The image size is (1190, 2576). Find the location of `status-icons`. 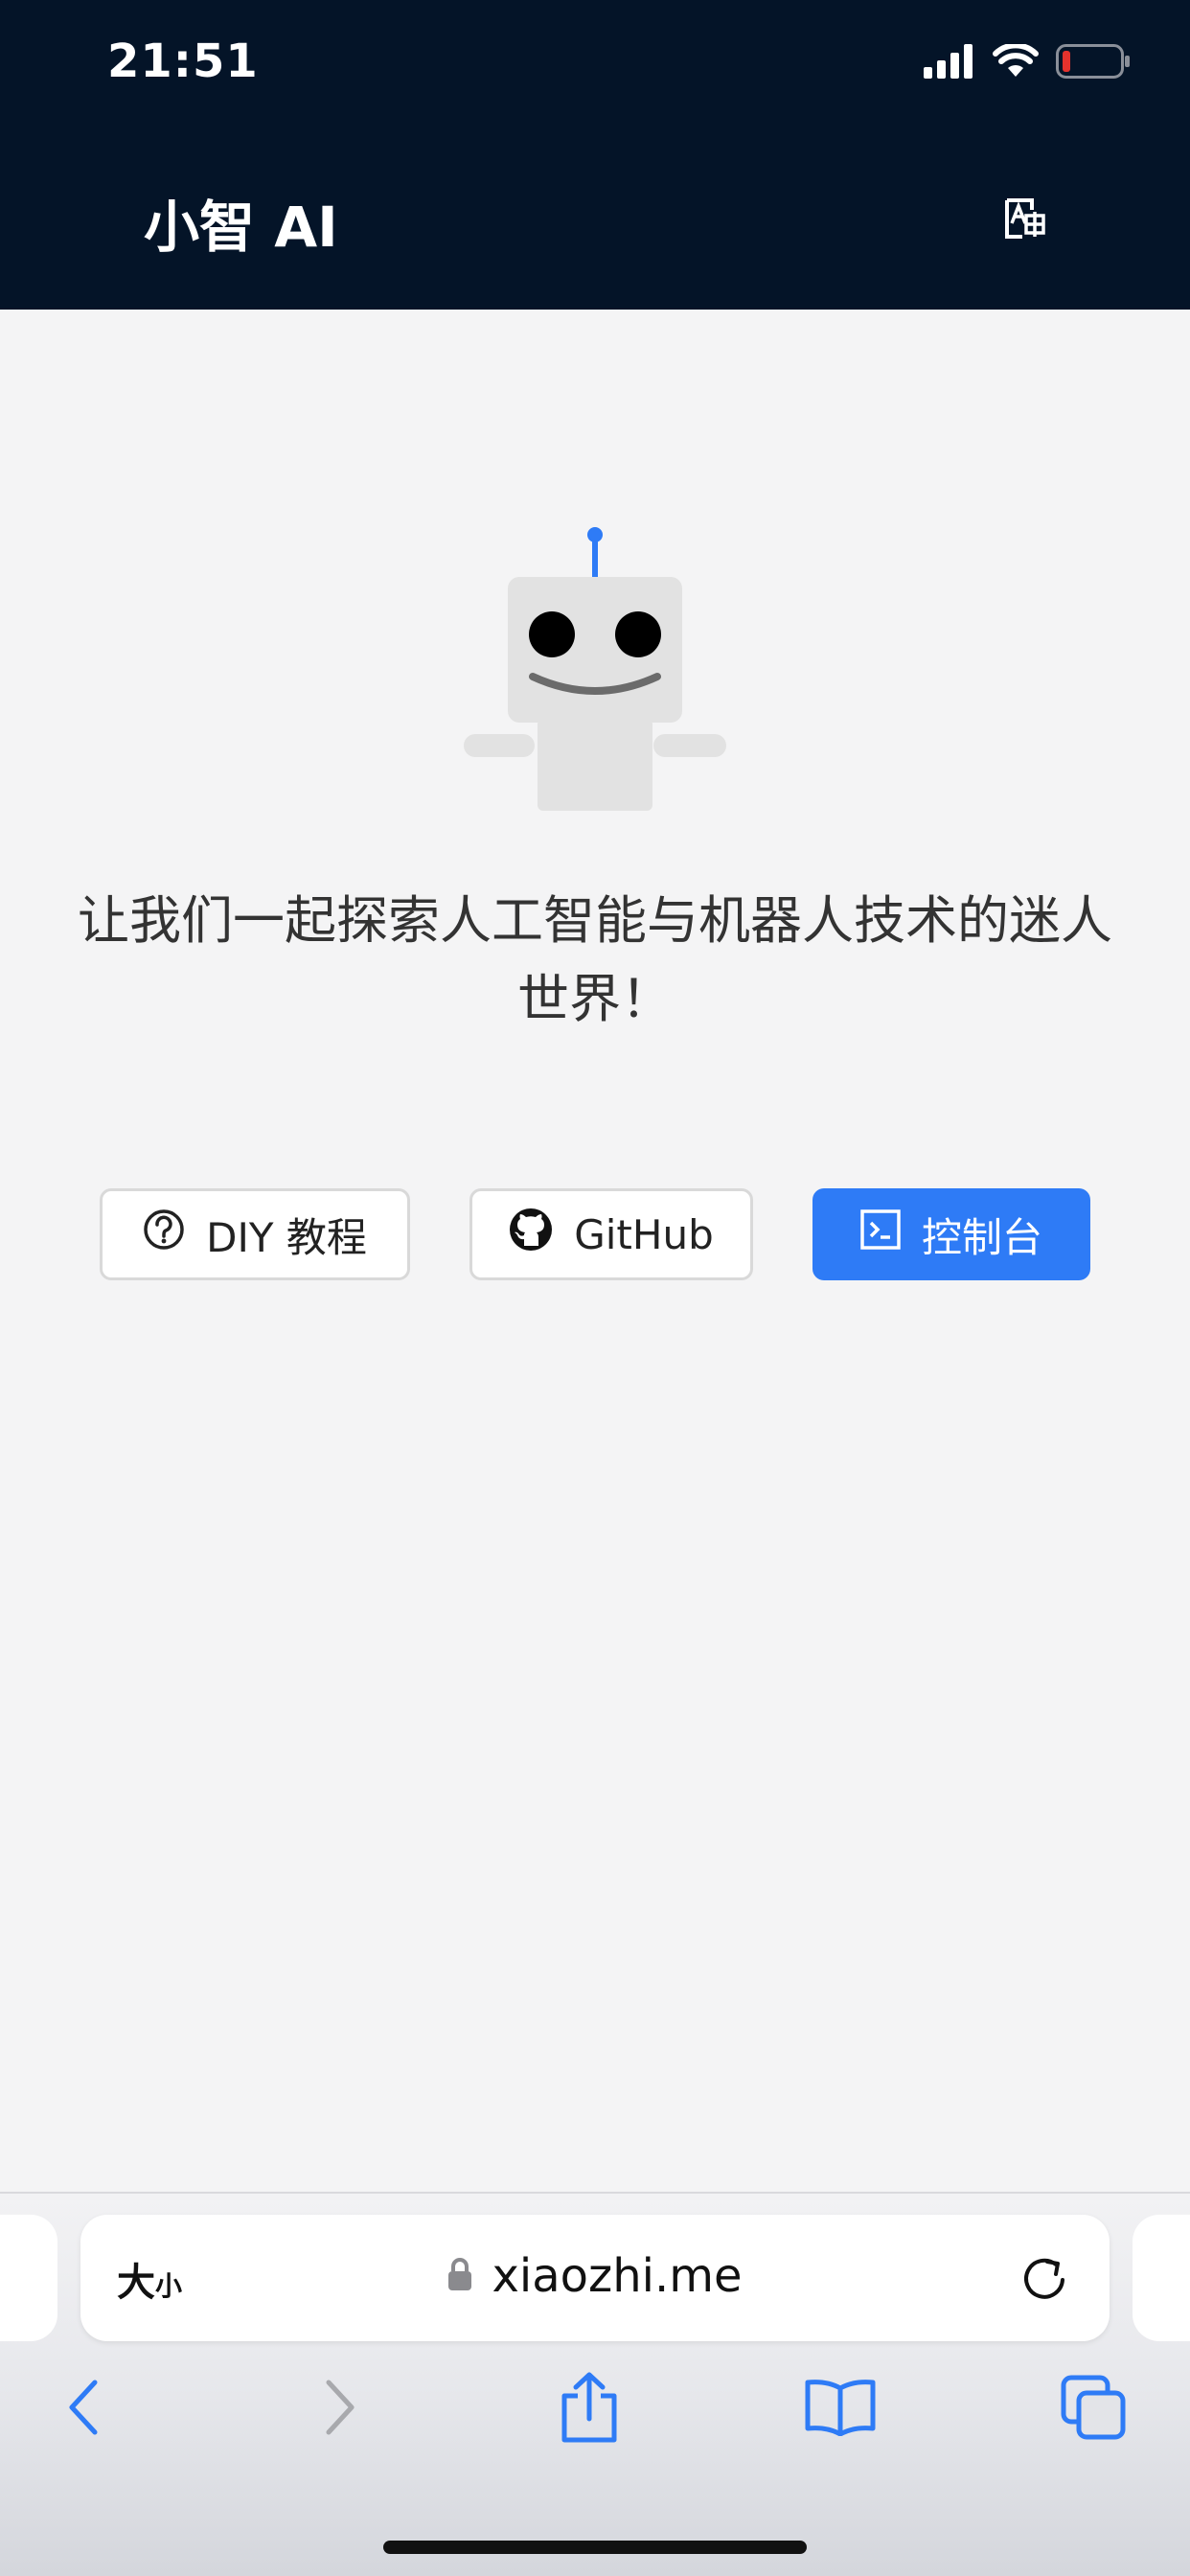

status-icons is located at coordinates (1028, 63).